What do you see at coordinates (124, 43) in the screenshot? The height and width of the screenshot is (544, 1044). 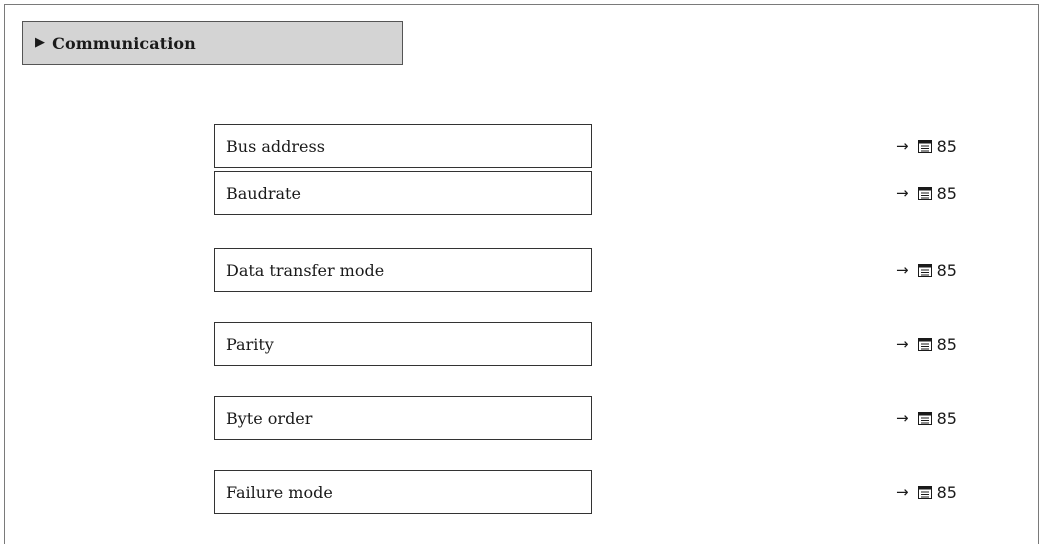 I see `menu-title: Communication` at bounding box center [124, 43].